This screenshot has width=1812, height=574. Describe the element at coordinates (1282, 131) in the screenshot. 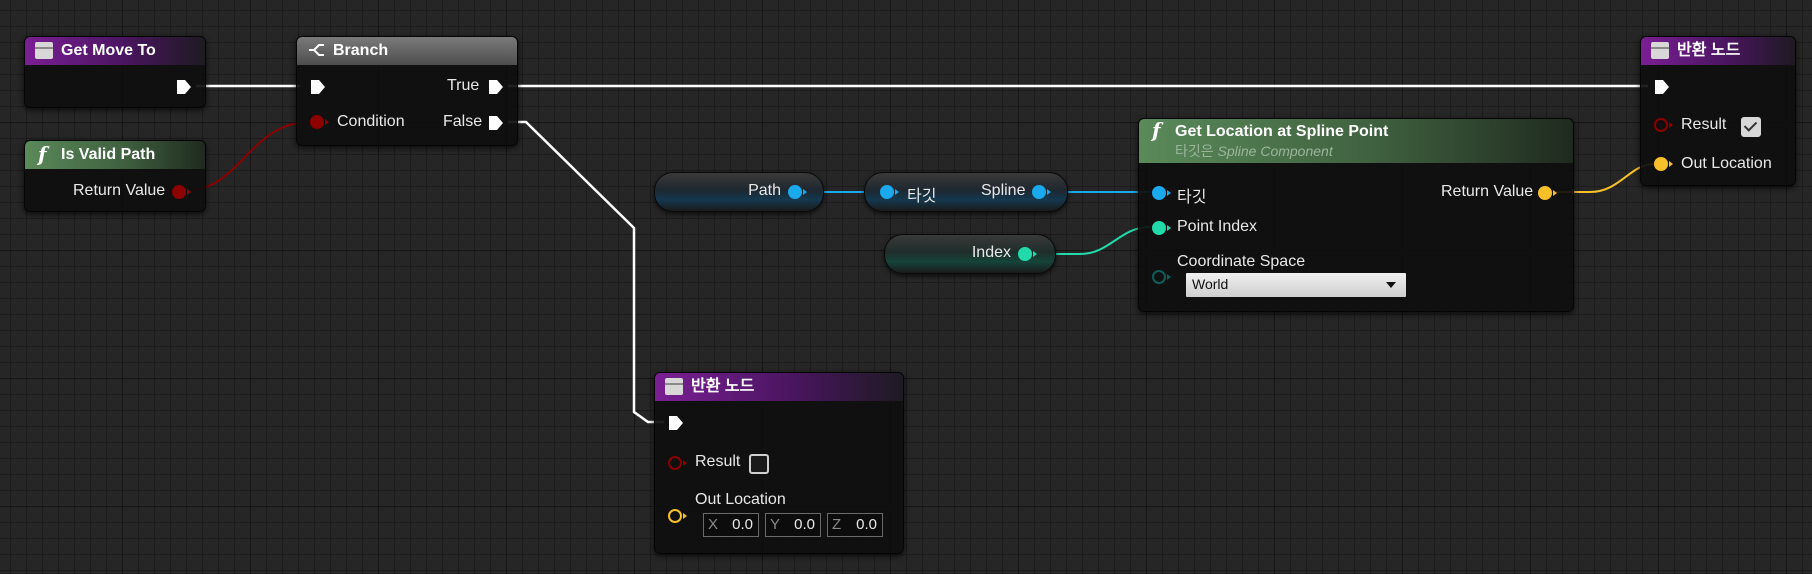

I see `node-title: Get Location at Spline Point` at that location.